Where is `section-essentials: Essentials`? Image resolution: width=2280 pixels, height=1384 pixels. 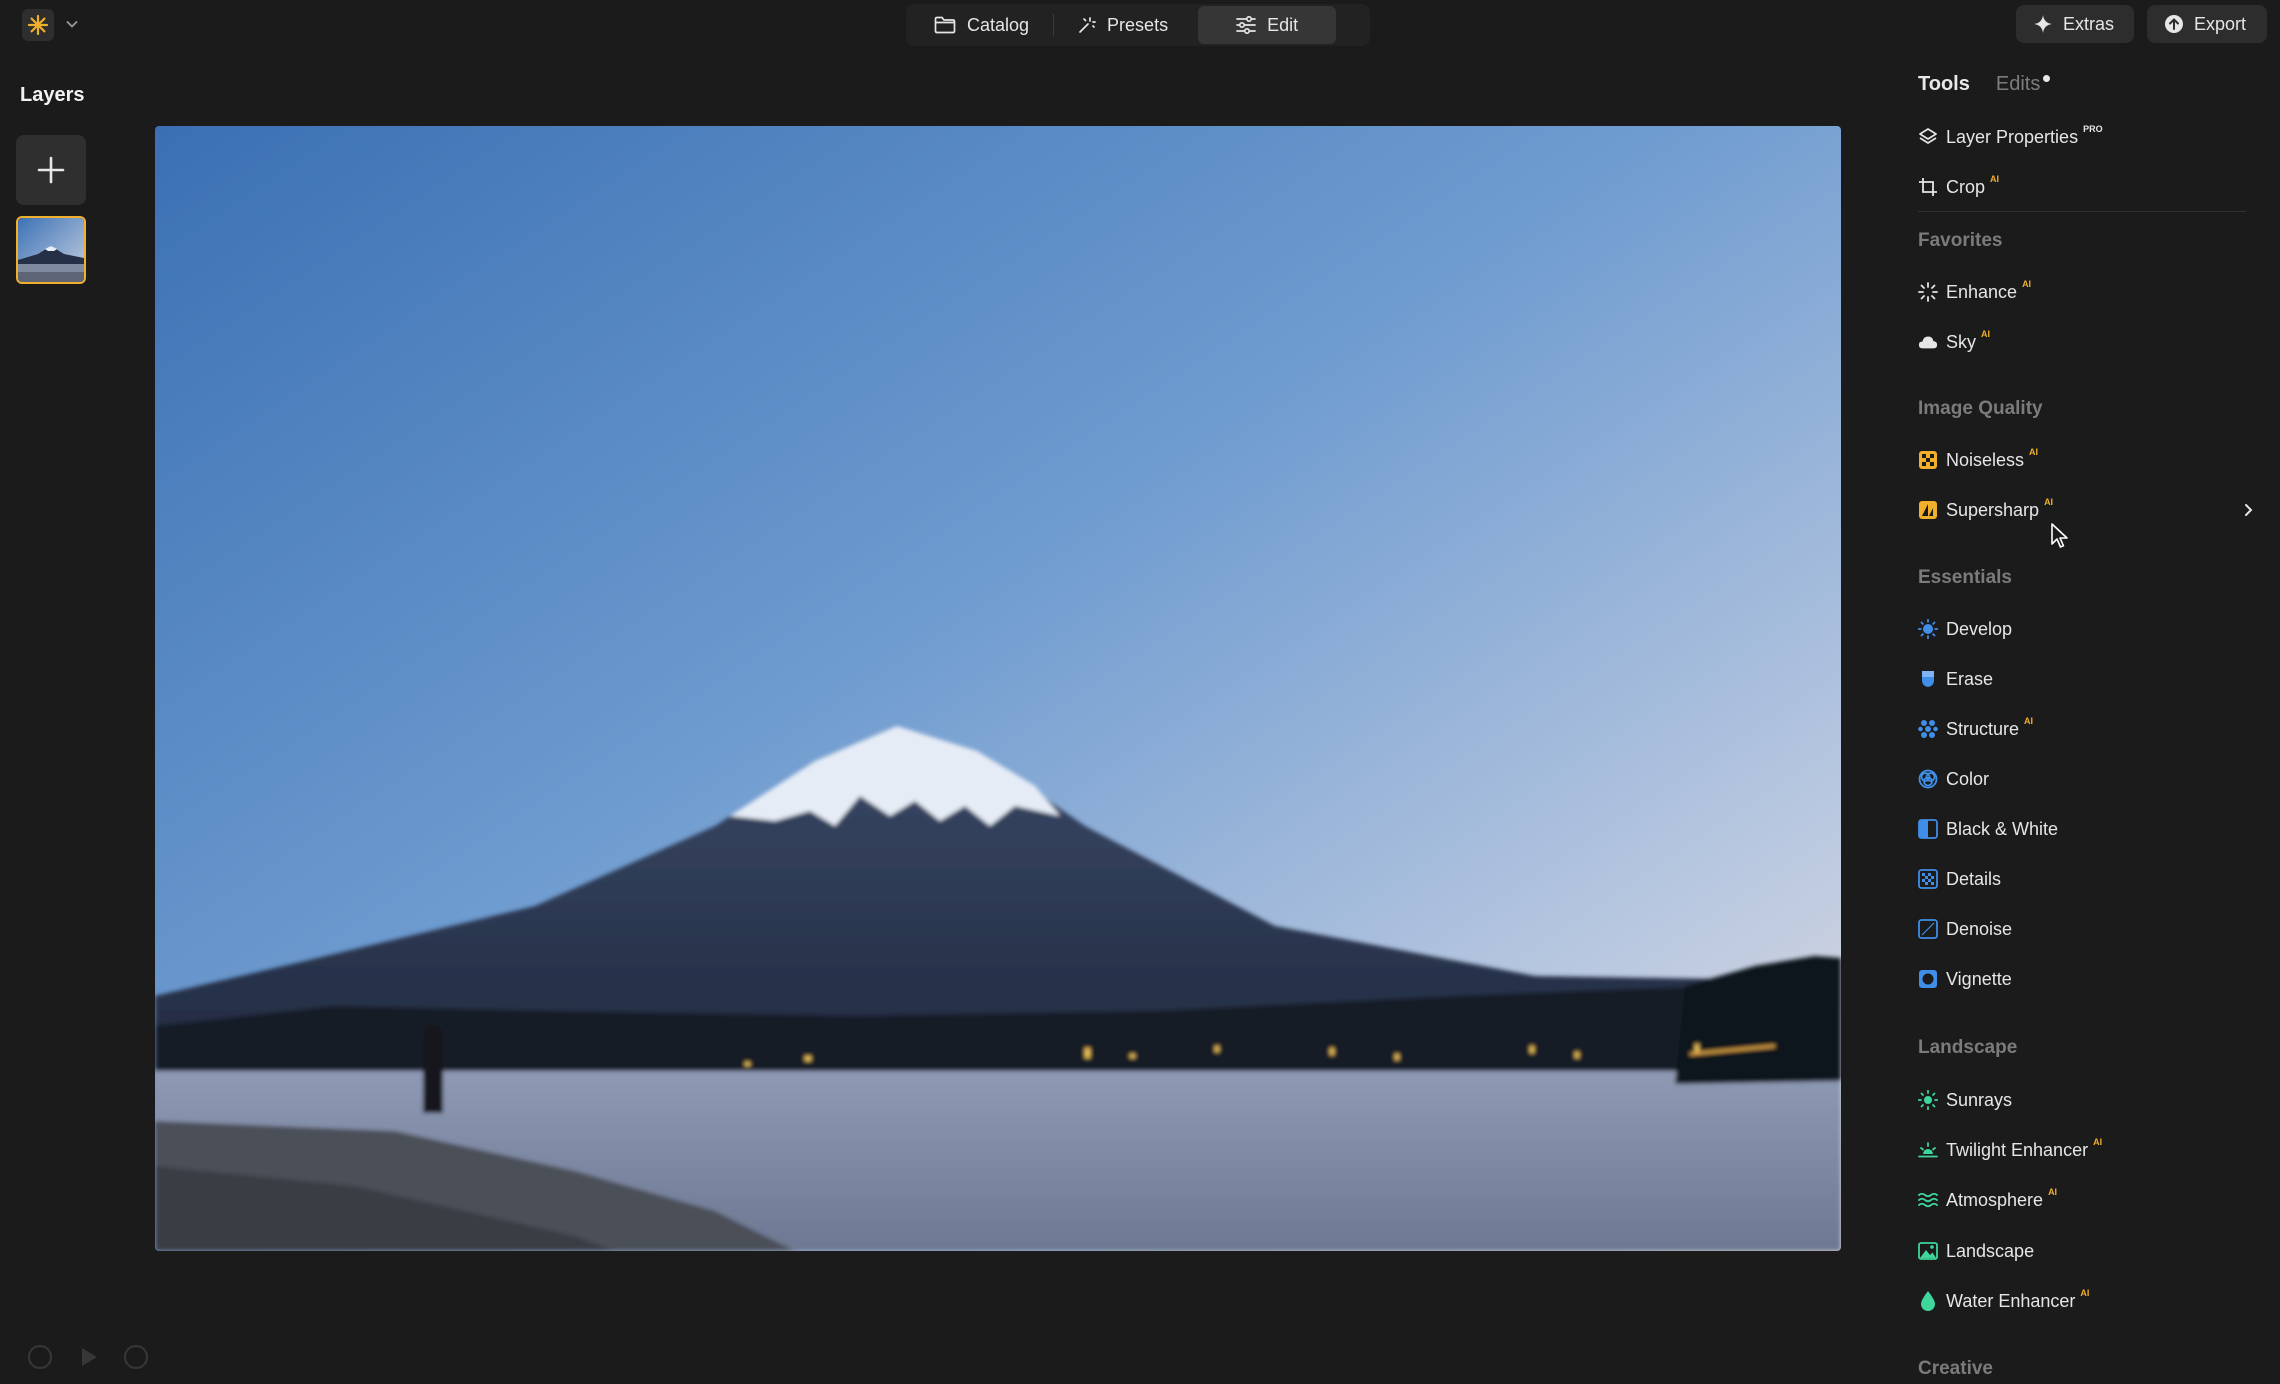 section-essentials: Essentials is located at coordinates (1965, 577).